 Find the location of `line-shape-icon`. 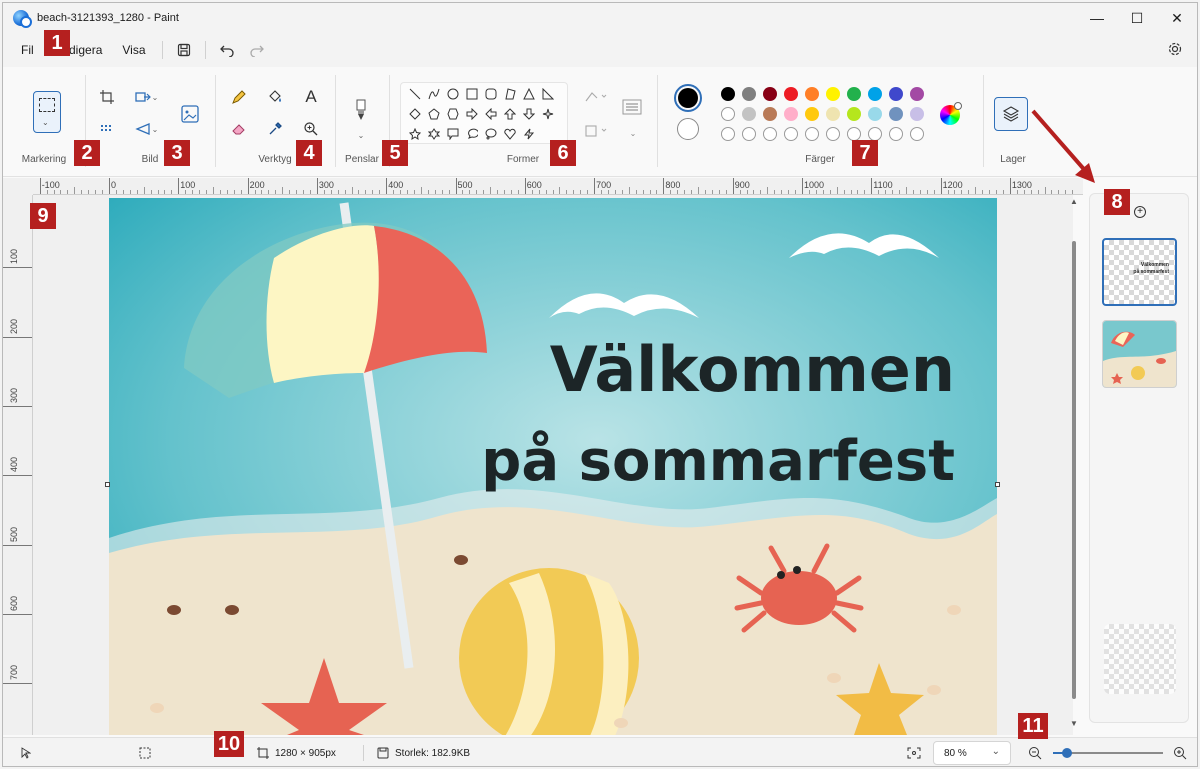

line-shape-icon is located at coordinates (414, 94).